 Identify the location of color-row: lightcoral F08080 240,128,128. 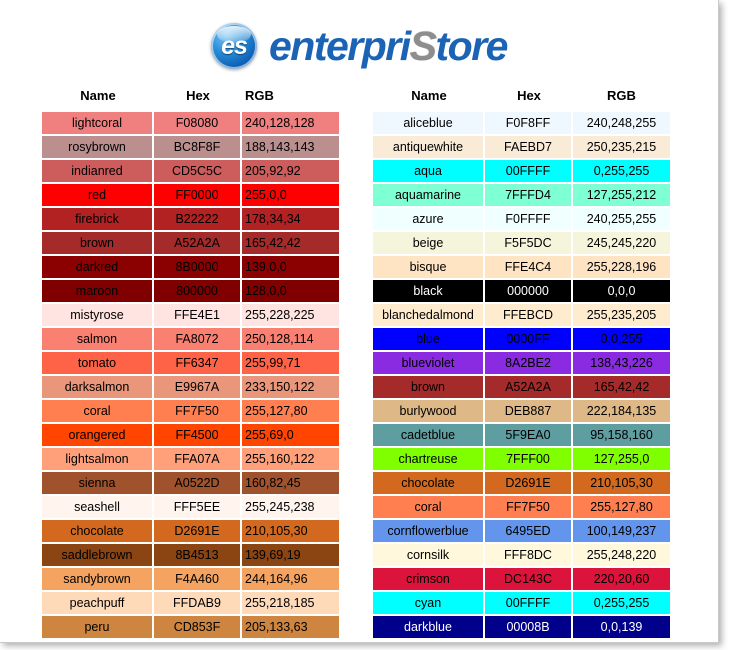
(190, 123).